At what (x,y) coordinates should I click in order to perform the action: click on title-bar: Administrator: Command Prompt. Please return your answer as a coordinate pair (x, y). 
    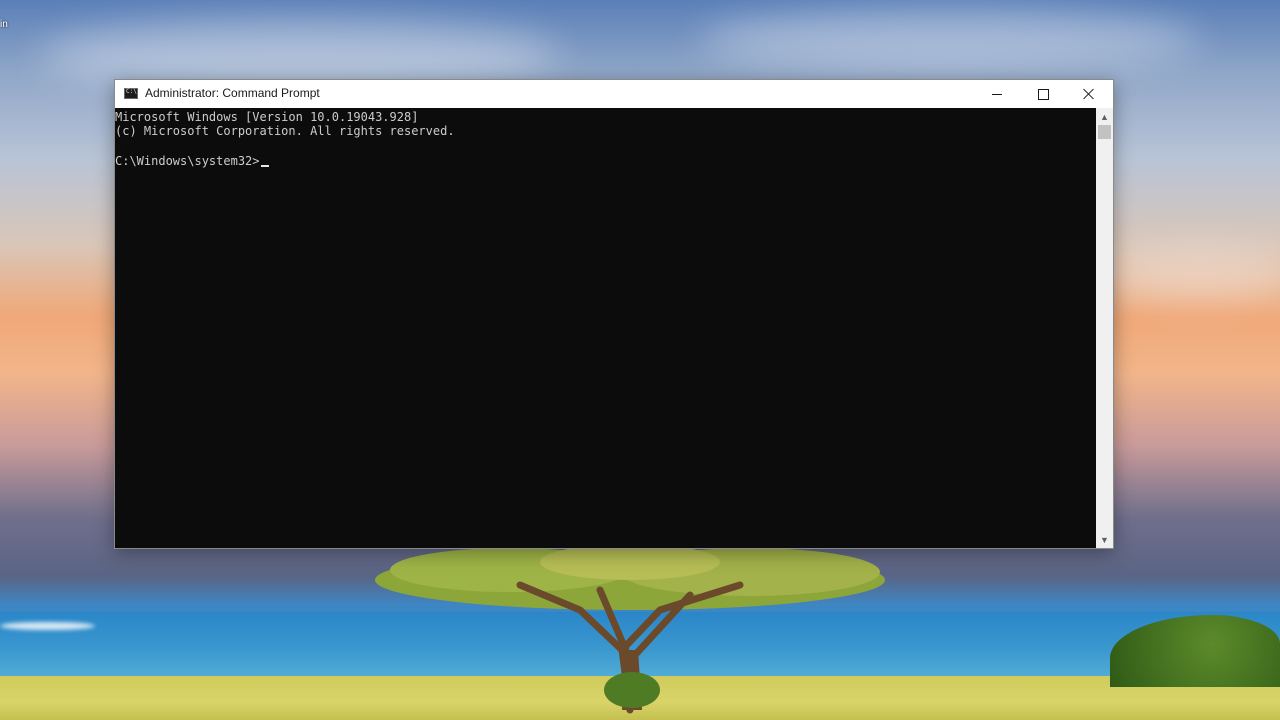
    Looking at the image, I should click on (614, 94).